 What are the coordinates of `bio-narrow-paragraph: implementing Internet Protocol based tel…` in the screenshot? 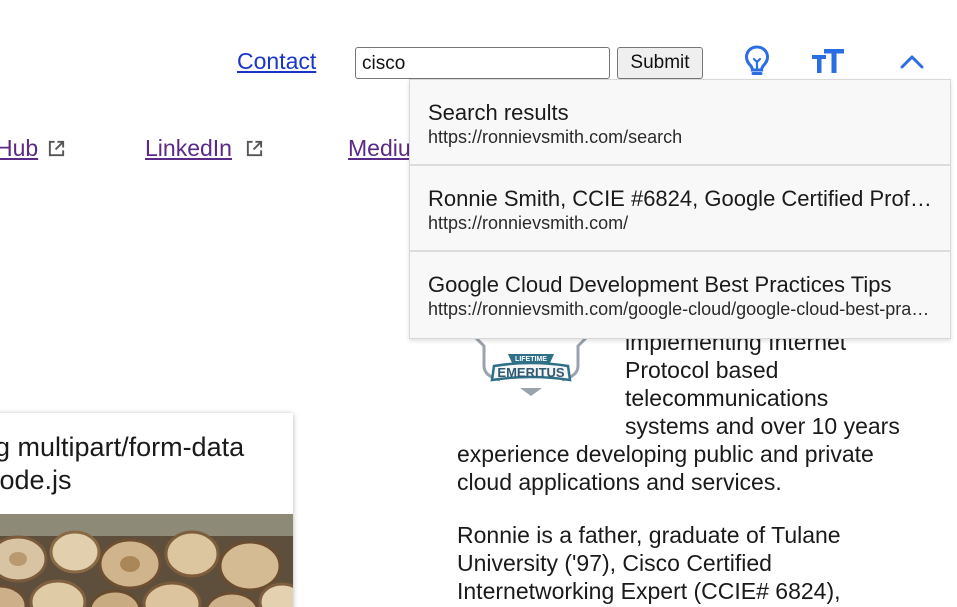 It's located at (785, 384).